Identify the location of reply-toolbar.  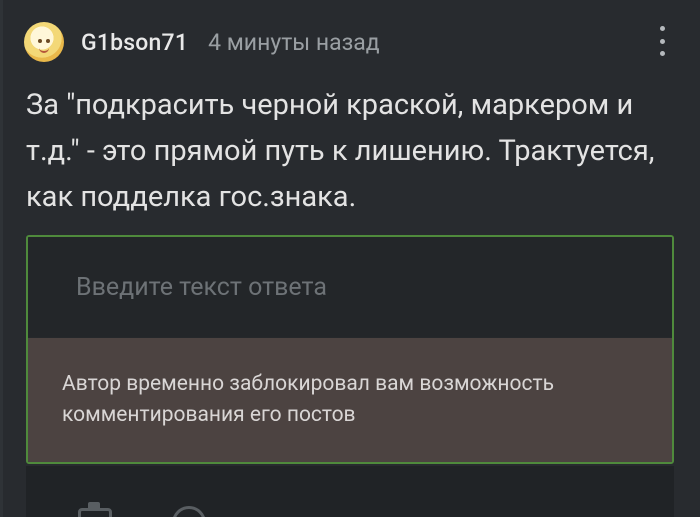
(350, 491).